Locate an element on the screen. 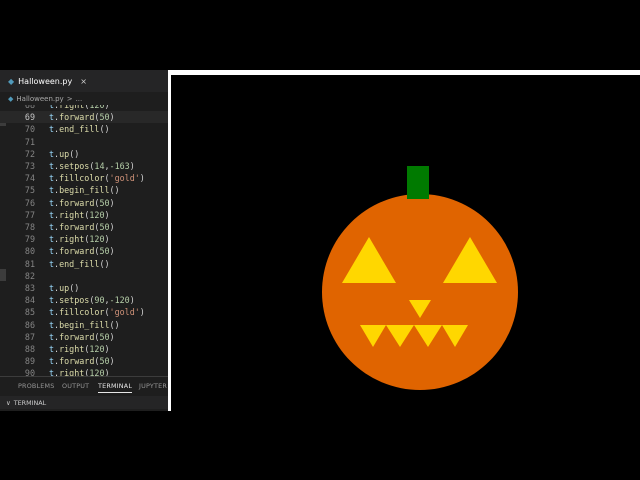 This screenshot has height=480, width=640. tab-problems: PROBLEMS is located at coordinates (36, 386).